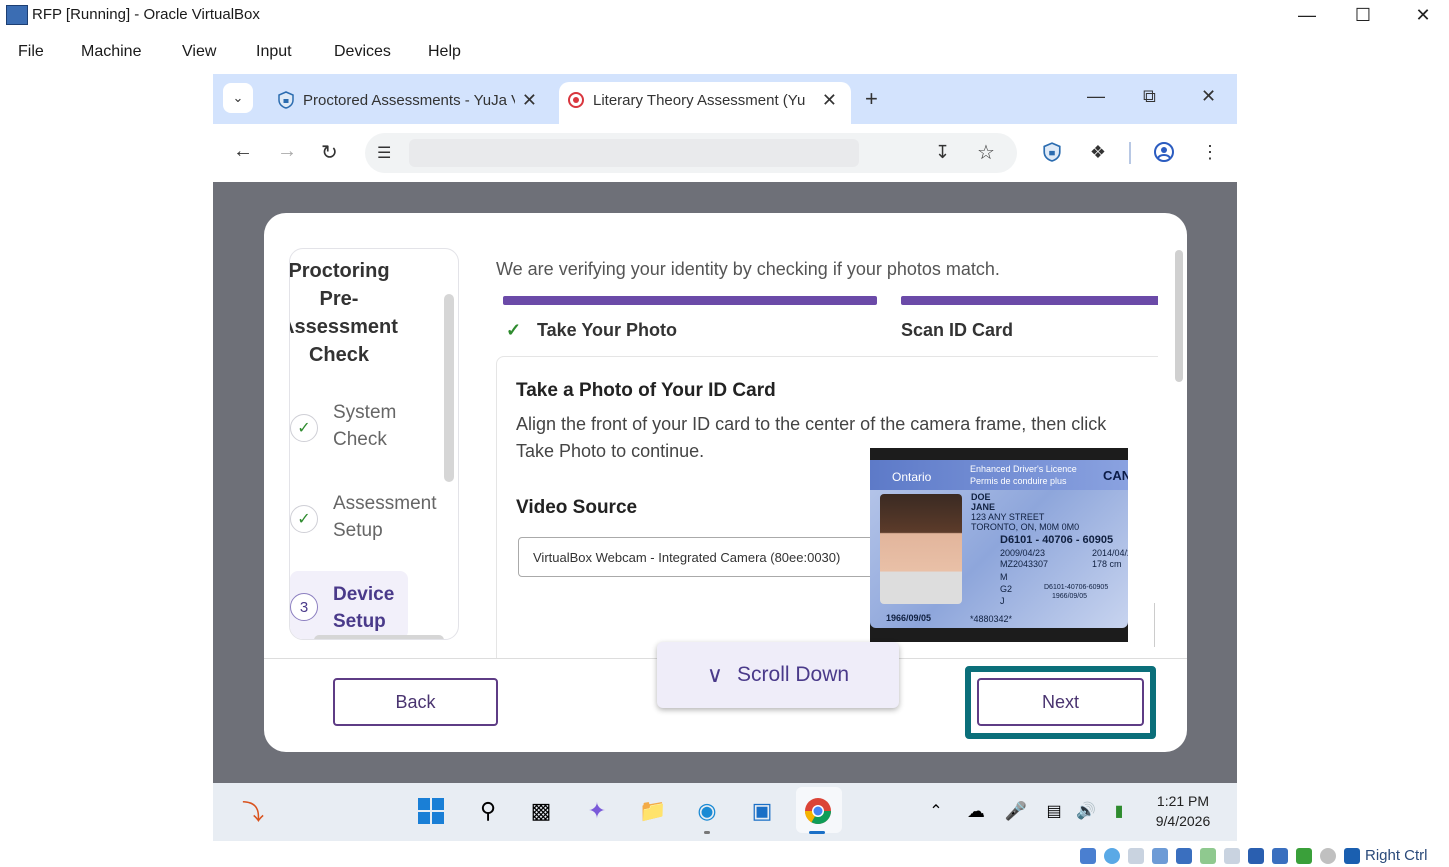 The height and width of the screenshot is (867, 1449). What do you see at coordinates (1208, 856) in the screenshot?
I see `usb-icon` at bounding box center [1208, 856].